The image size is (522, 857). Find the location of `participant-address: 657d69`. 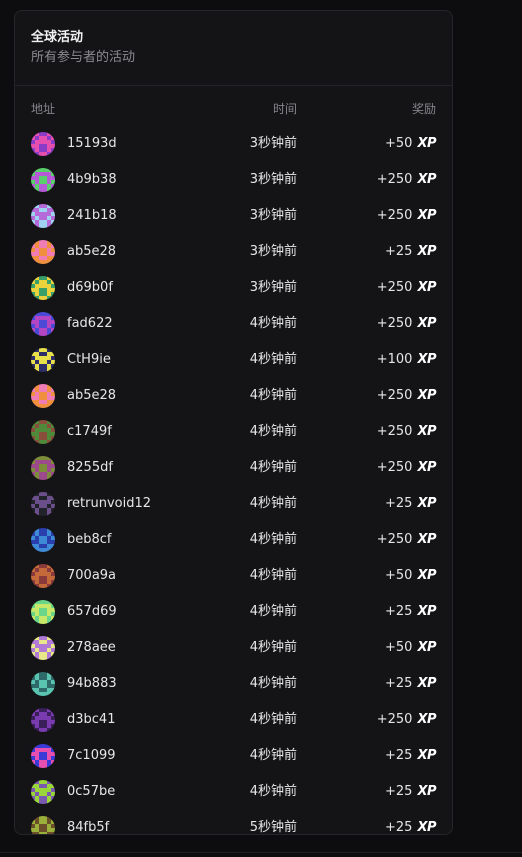

participant-address: 657d69 is located at coordinates (92, 612).